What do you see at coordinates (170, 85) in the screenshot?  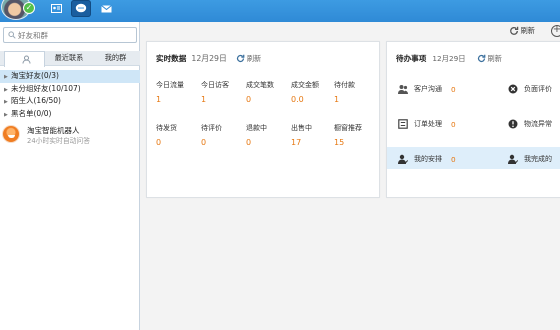 I see `stat-label: 今日流量` at bounding box center [170, 85].